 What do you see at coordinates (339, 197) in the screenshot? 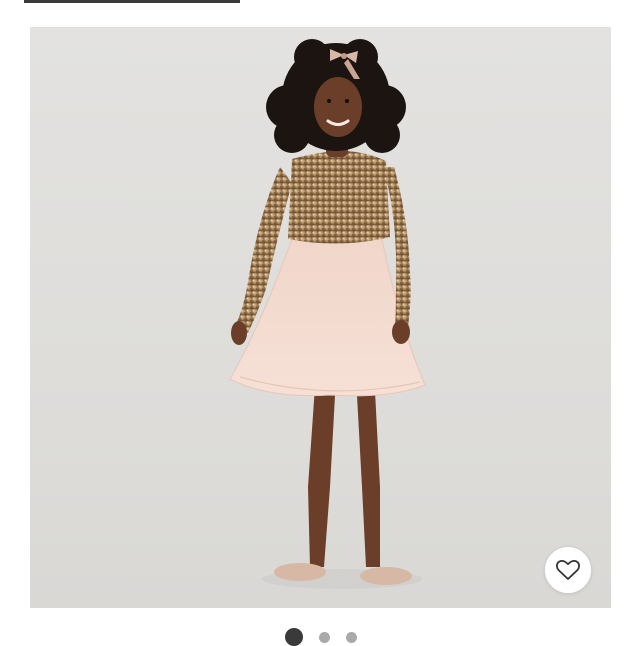
I see `sequin-bodice` at bounding box center [339, 197].